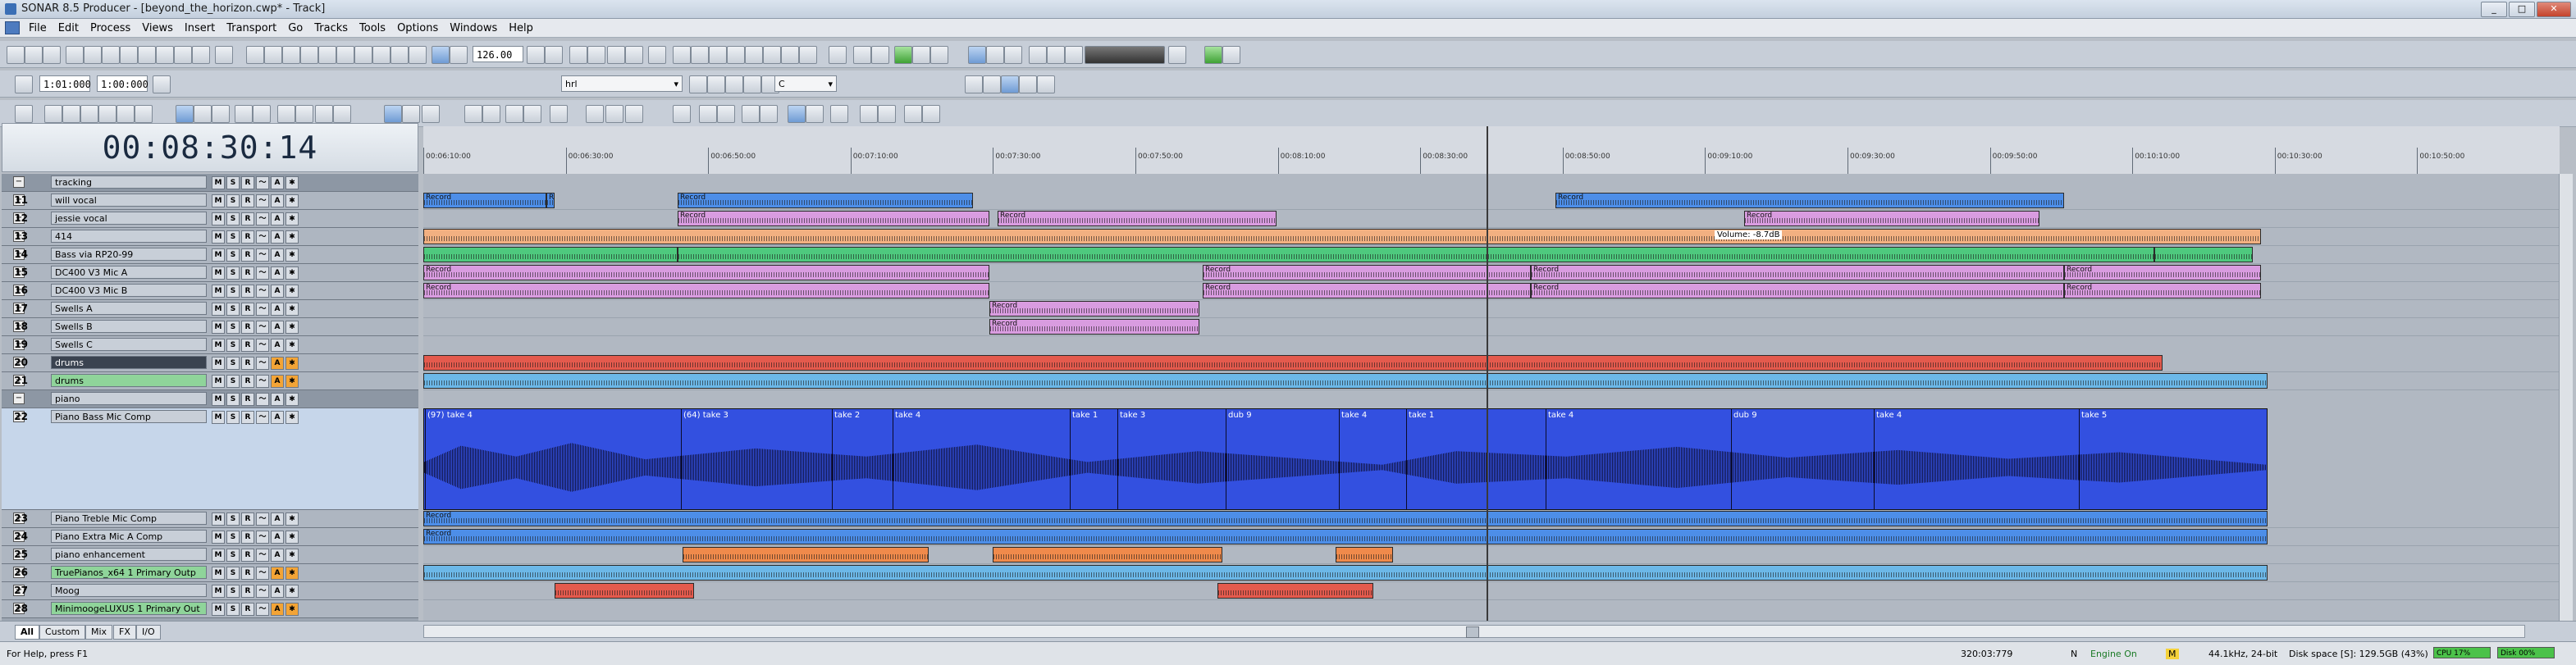 The image size is (2576, 665). Describe the element at coordinates (1492, 219) in the screenshot. I see `track-lane: Record Record Record` at that location.